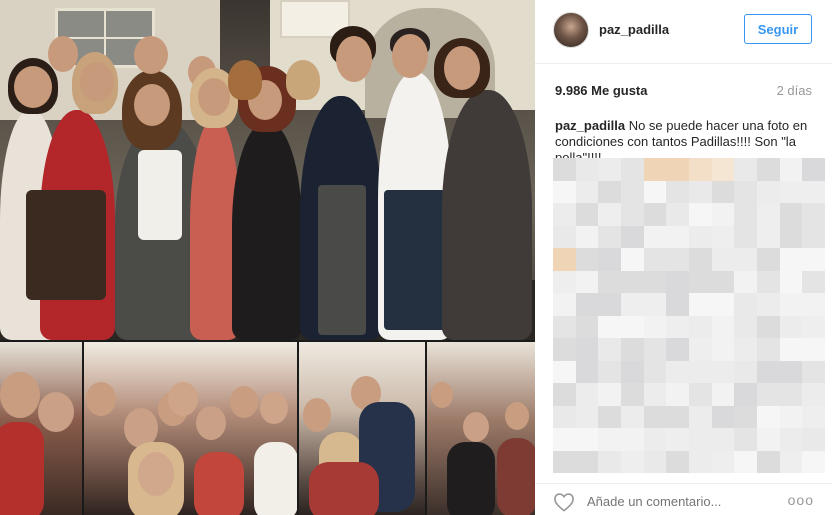 The image size is (832, 515). Describe the element at coordinates (601, 90) in the screenshot. I see `likes-count: 9.986 Me gusta` at that location.